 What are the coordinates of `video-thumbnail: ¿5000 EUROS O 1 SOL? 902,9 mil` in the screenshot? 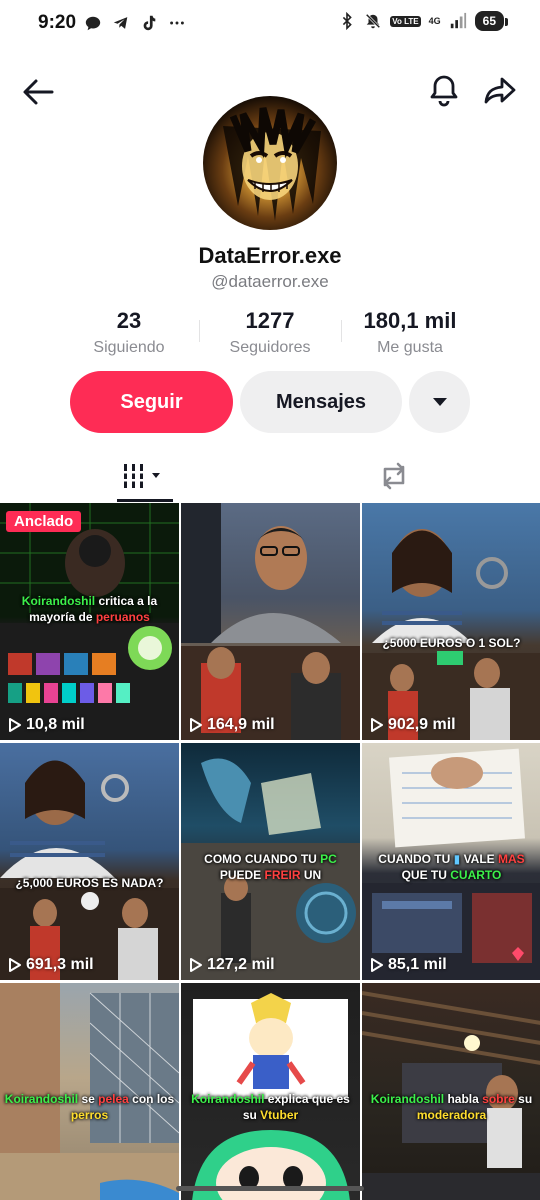 It's located at (451, 621).